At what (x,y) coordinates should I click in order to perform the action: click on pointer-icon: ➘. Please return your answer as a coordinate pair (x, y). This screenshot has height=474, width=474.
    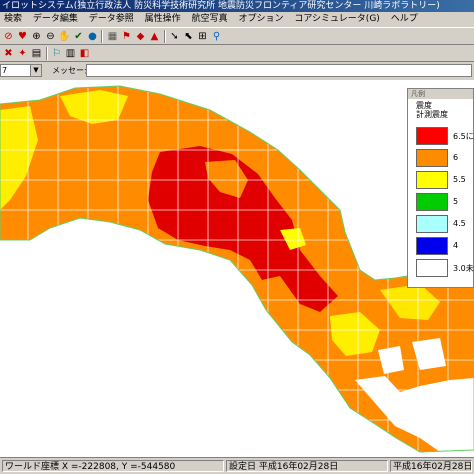
    Looking at the image, I should click on (174, 36).